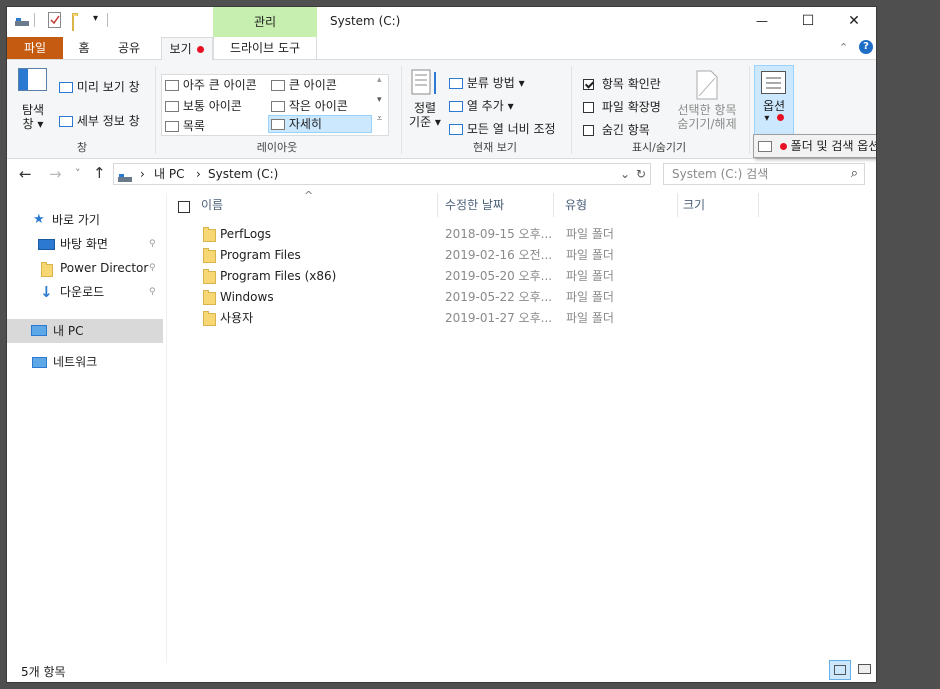  I want to click on tab-file: 파일, so click(35, 48).